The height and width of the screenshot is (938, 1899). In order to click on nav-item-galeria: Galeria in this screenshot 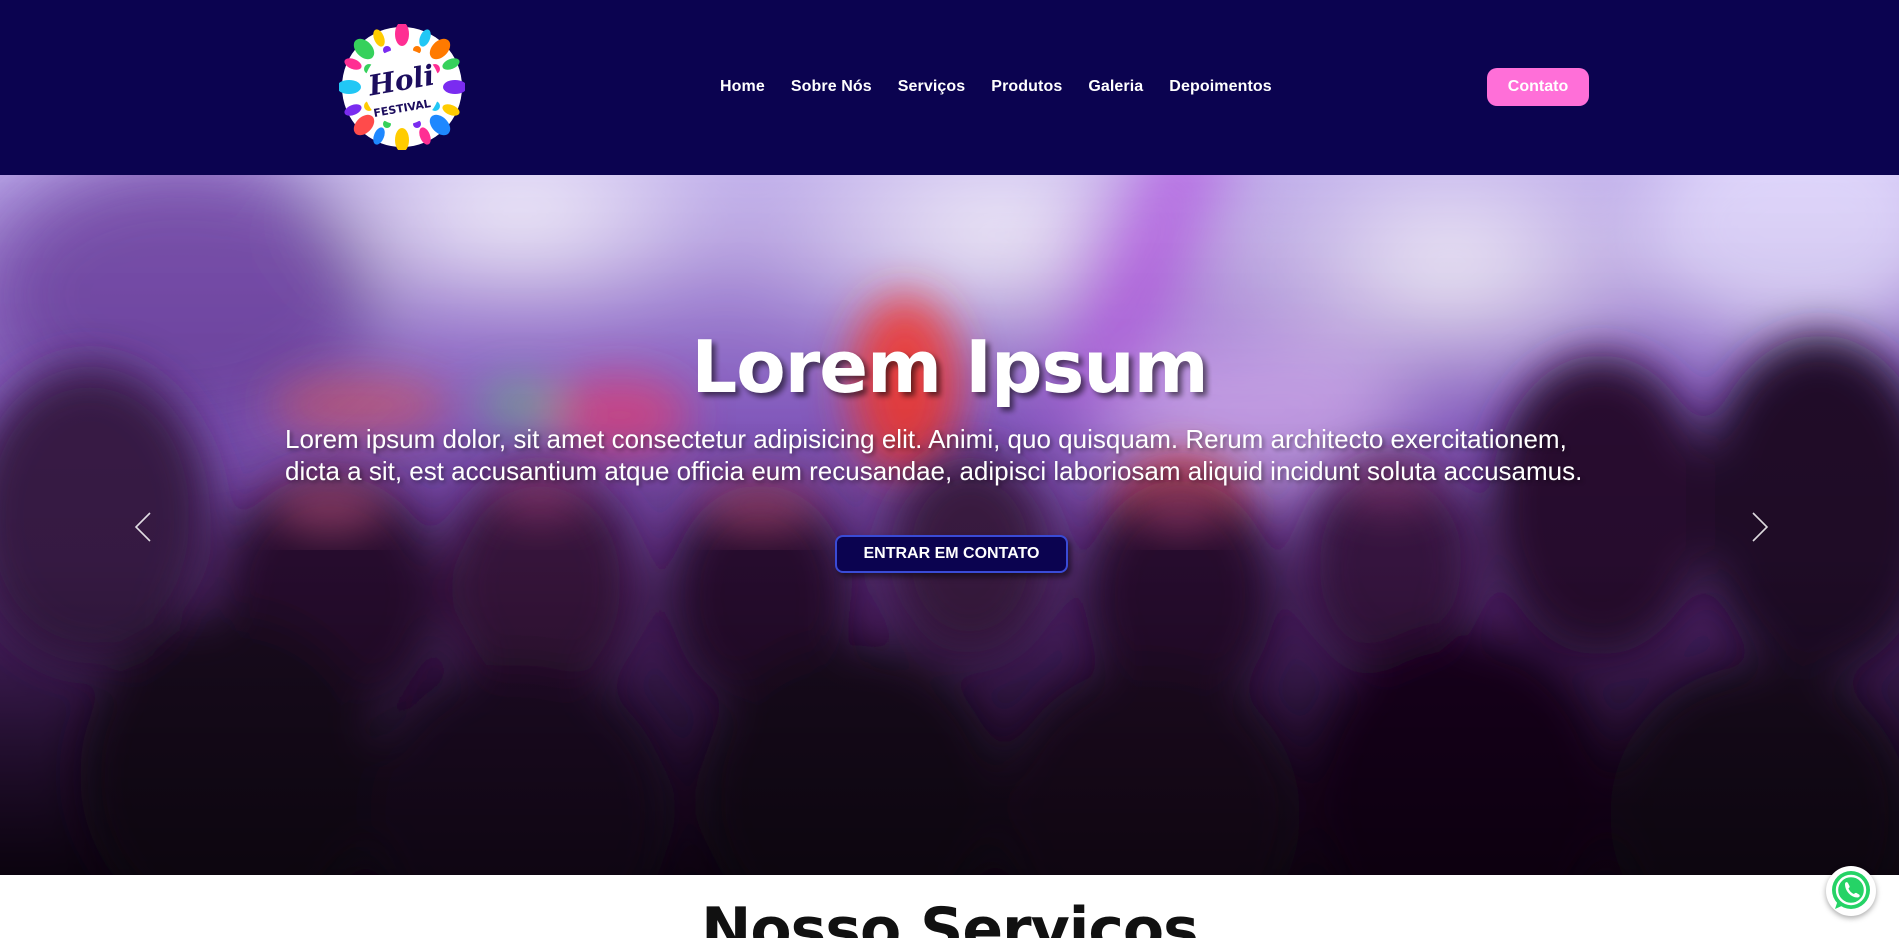, I will do `click(1115, 87)`.